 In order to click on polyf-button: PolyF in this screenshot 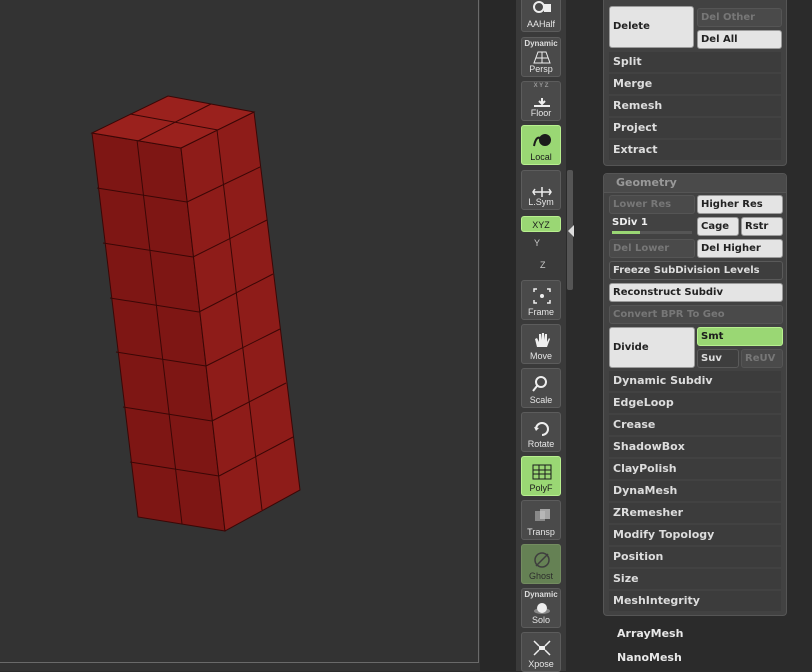, I will do `click(541, 476)`.